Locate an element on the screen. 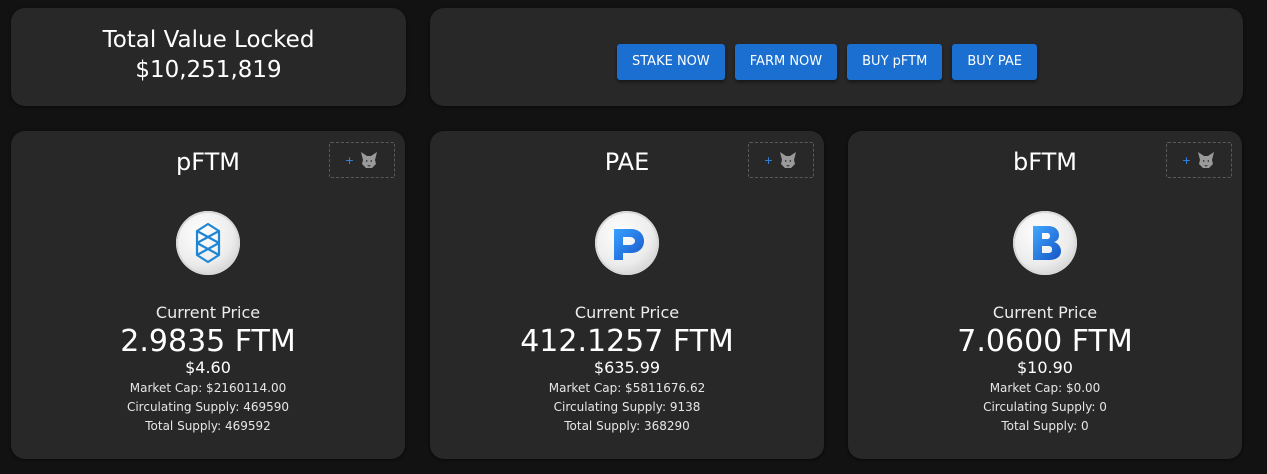 This screenshot has width=1267, height=474. total-supply: Total Supply: 368290 is located at coordinates (627, 426).